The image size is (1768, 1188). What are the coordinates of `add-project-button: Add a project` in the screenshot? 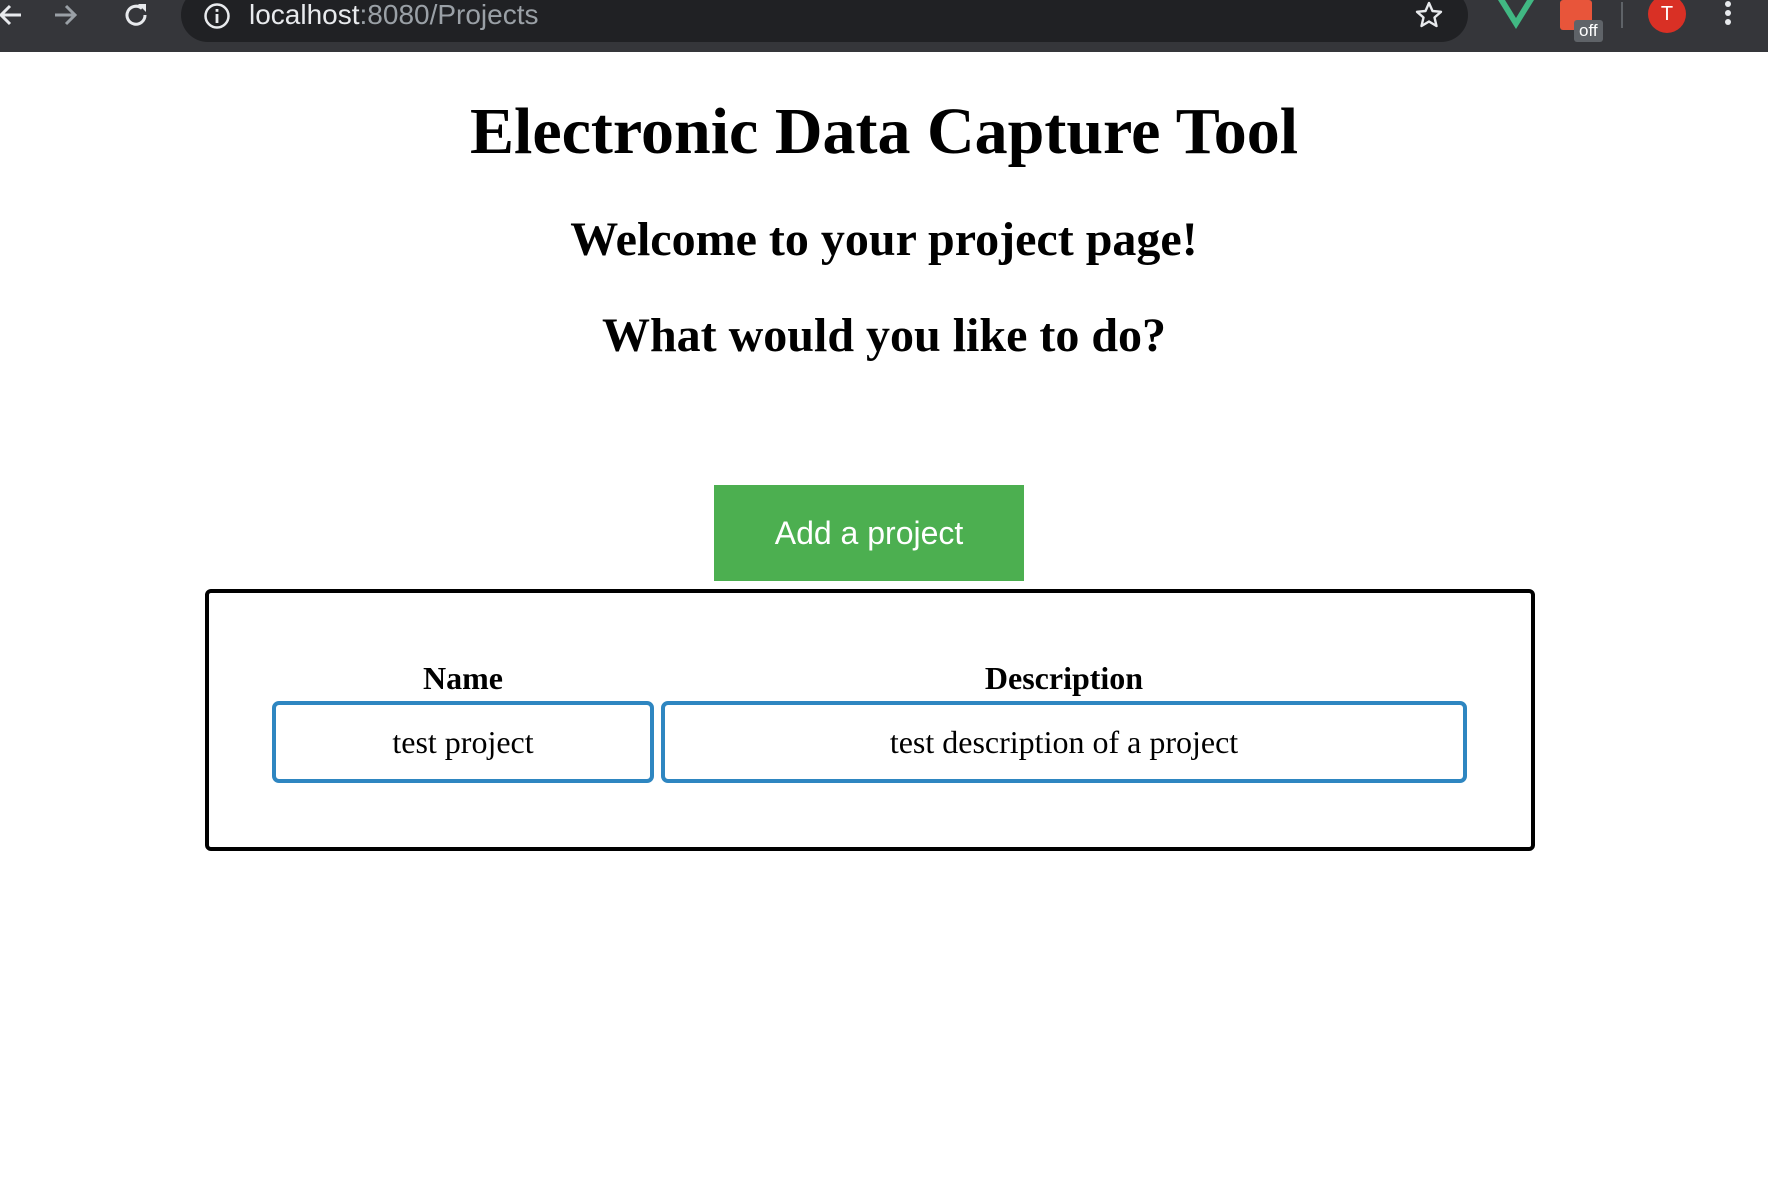 It's located at (869, 533).